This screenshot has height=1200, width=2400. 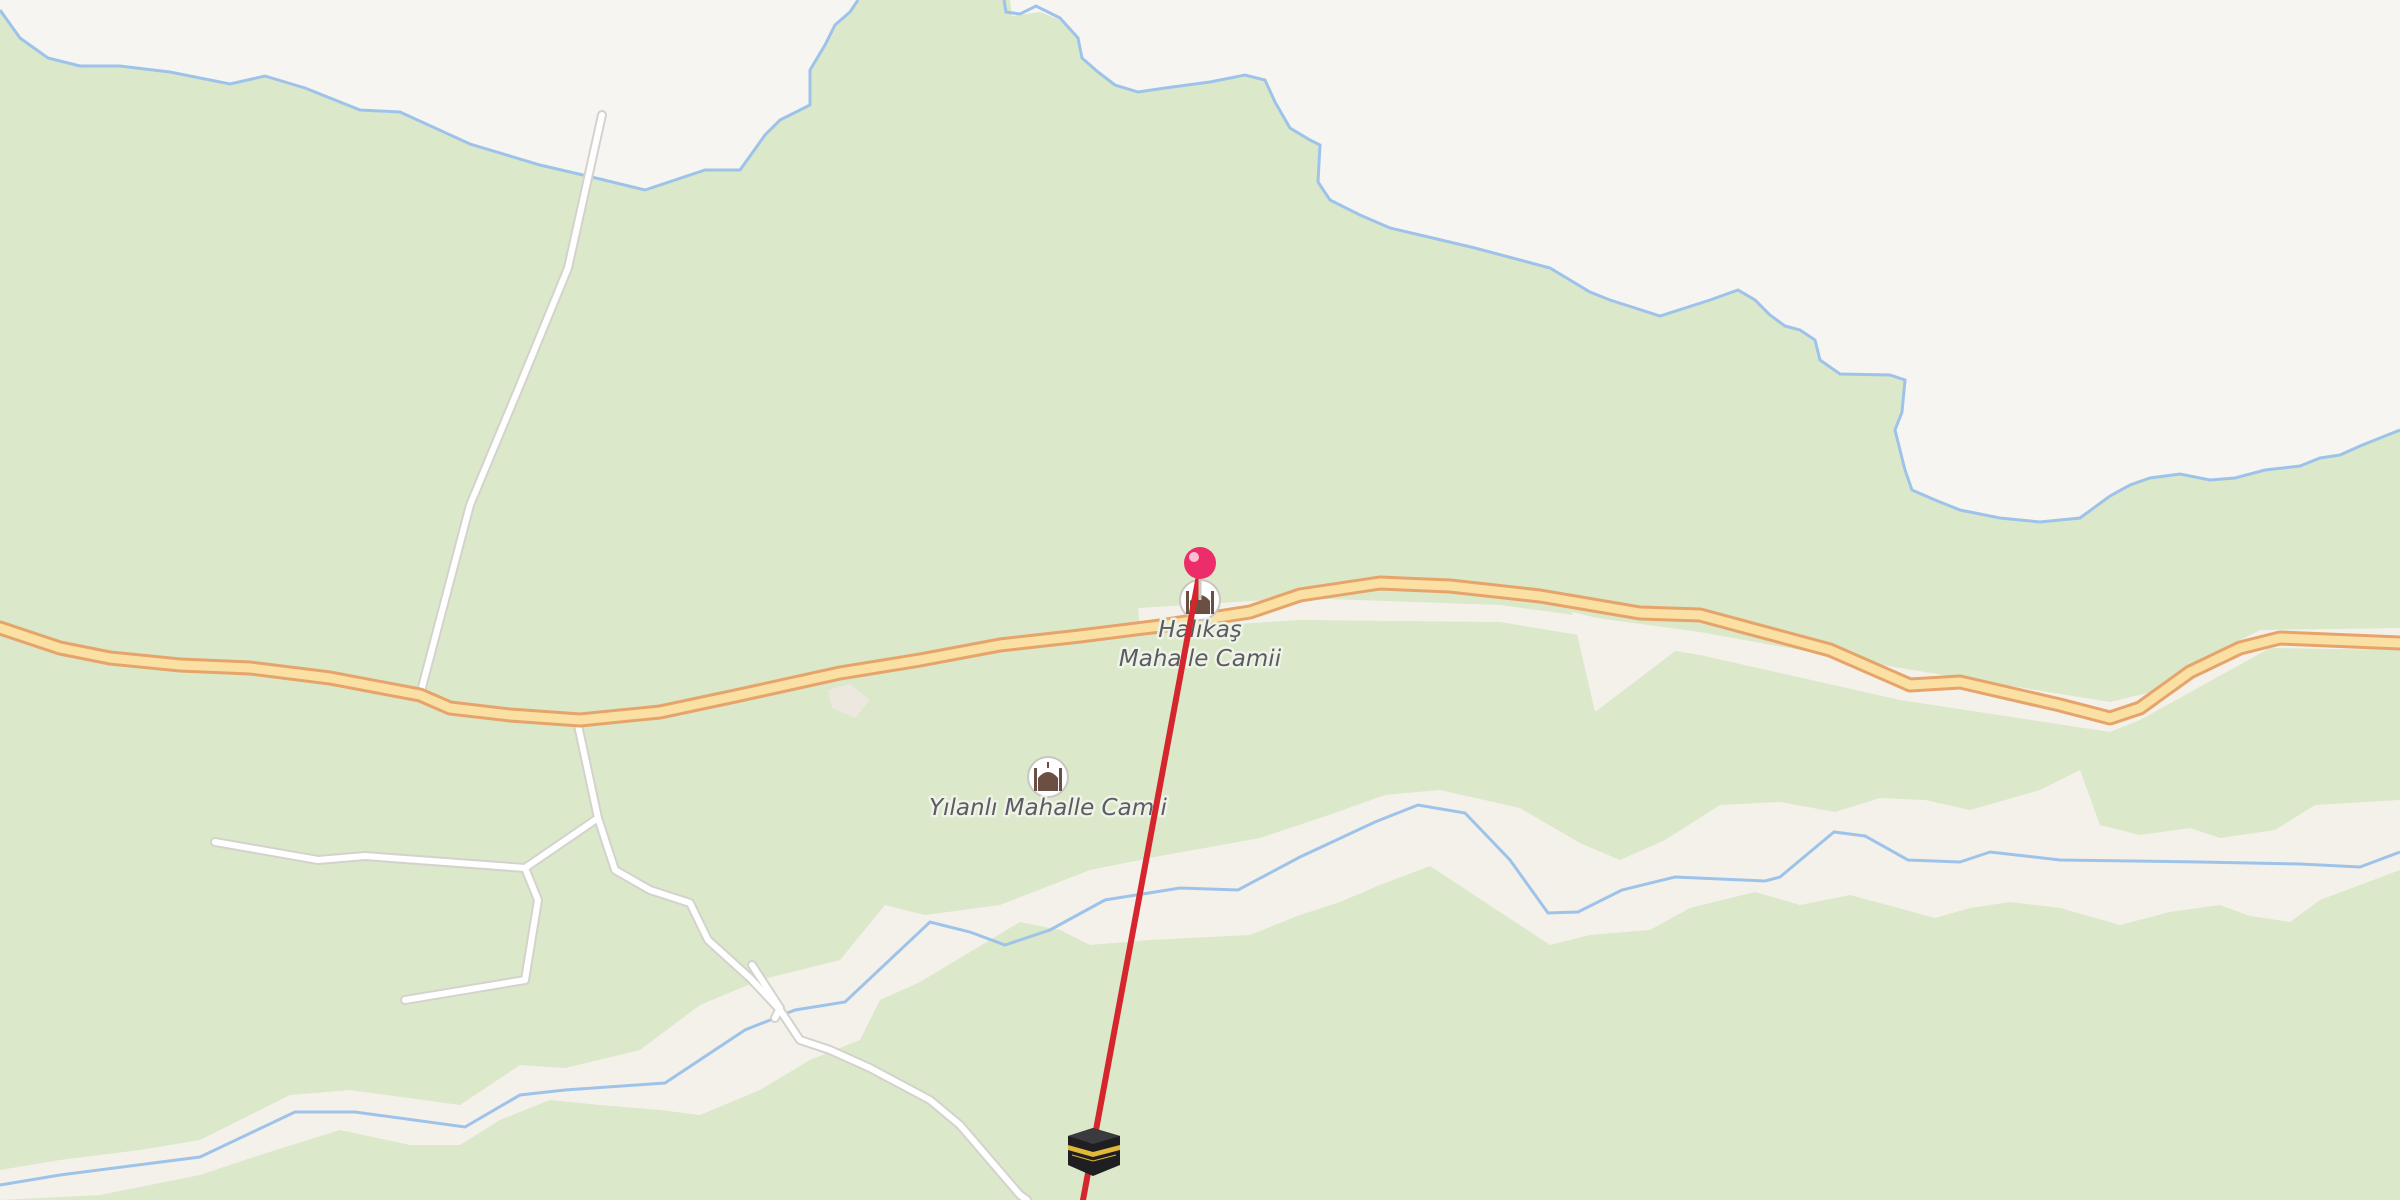 What do you see at coordinates (1200, 659) in the screenshot?
I see `poi-label: Mahalle Camii` at bounding box center [1200, 659].